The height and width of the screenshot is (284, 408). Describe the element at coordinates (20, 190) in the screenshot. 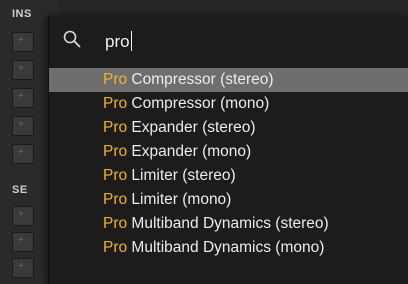

I see `sends-section-label: SE` at that location.